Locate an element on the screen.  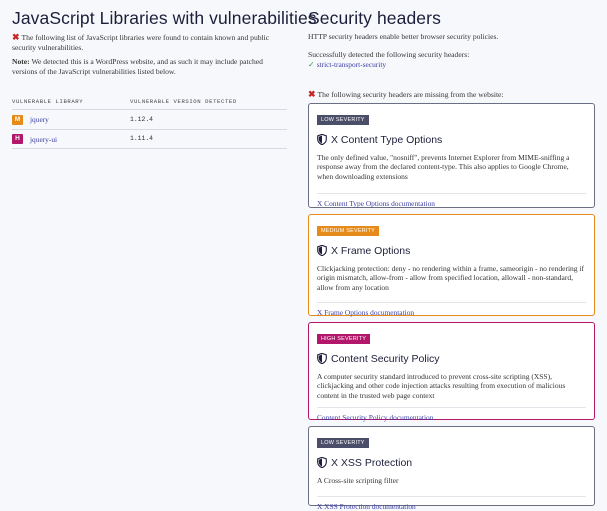
security-headers-title: Security headers is located at coordinates (374, 18).